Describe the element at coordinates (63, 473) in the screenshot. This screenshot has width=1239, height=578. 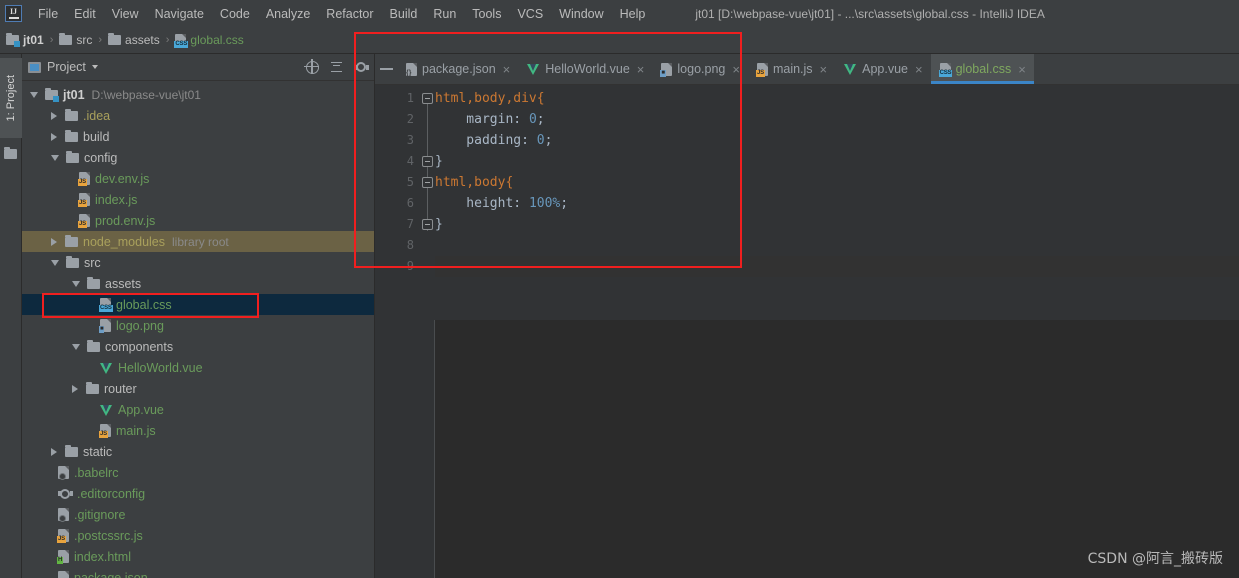
I see `babel-file-icon` at that location.